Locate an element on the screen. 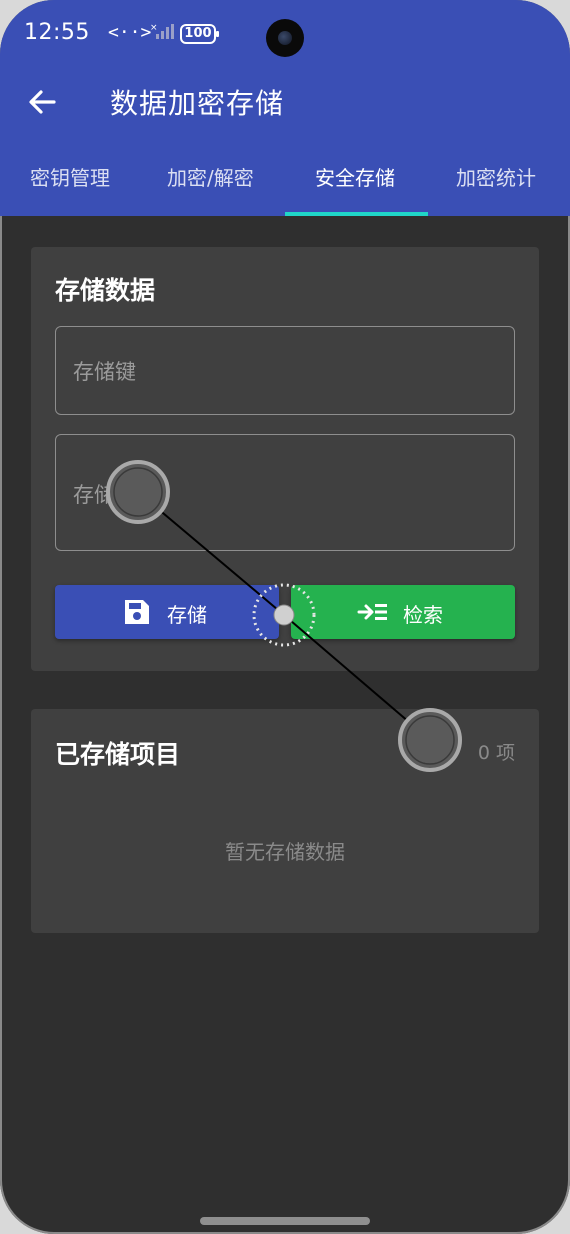 This screenshot has height=1234, width=570. page-title: 数据加密存储 is located at coordinates (197, 103).